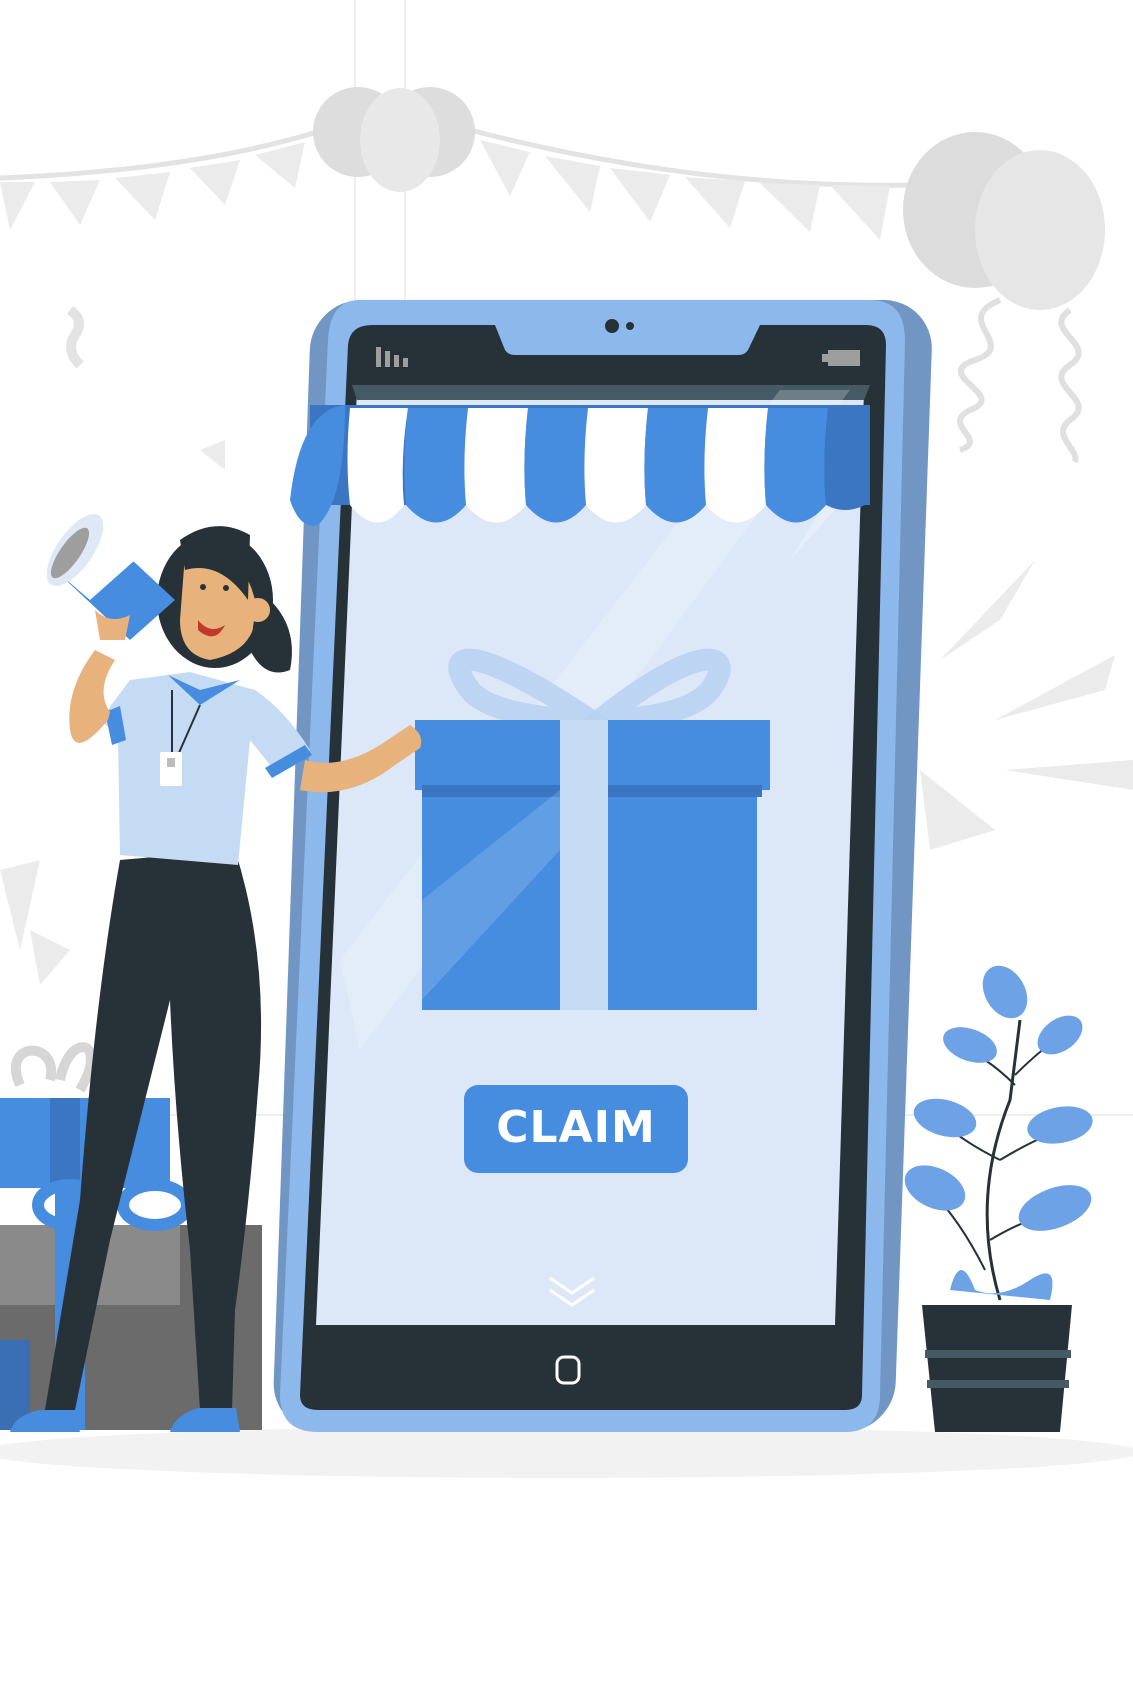 This screenshot has height=1696, width=1133. I want to click on potted-plant, so click(998, 1198).